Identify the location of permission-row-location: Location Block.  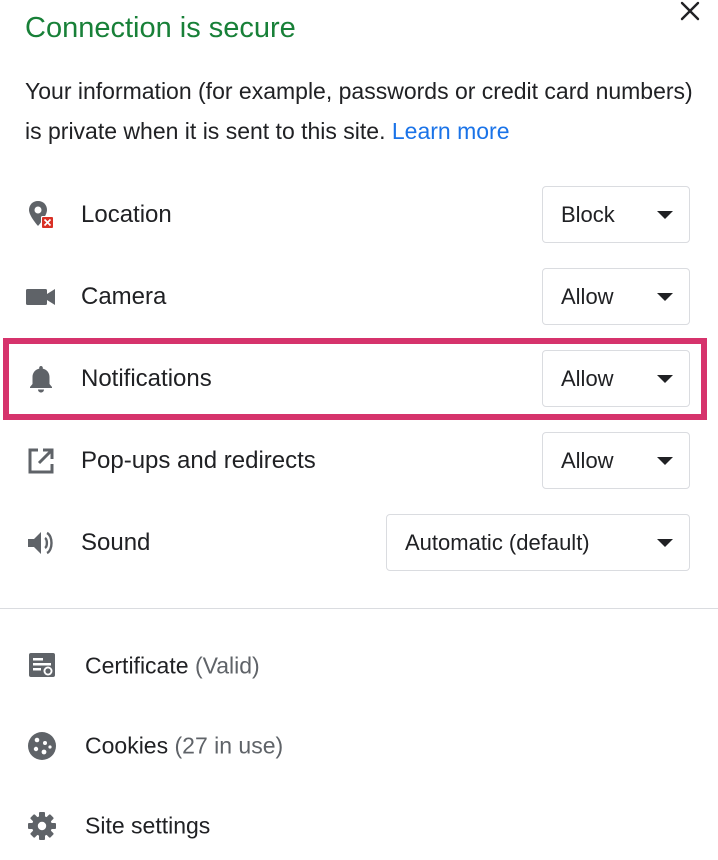
(359, 215).